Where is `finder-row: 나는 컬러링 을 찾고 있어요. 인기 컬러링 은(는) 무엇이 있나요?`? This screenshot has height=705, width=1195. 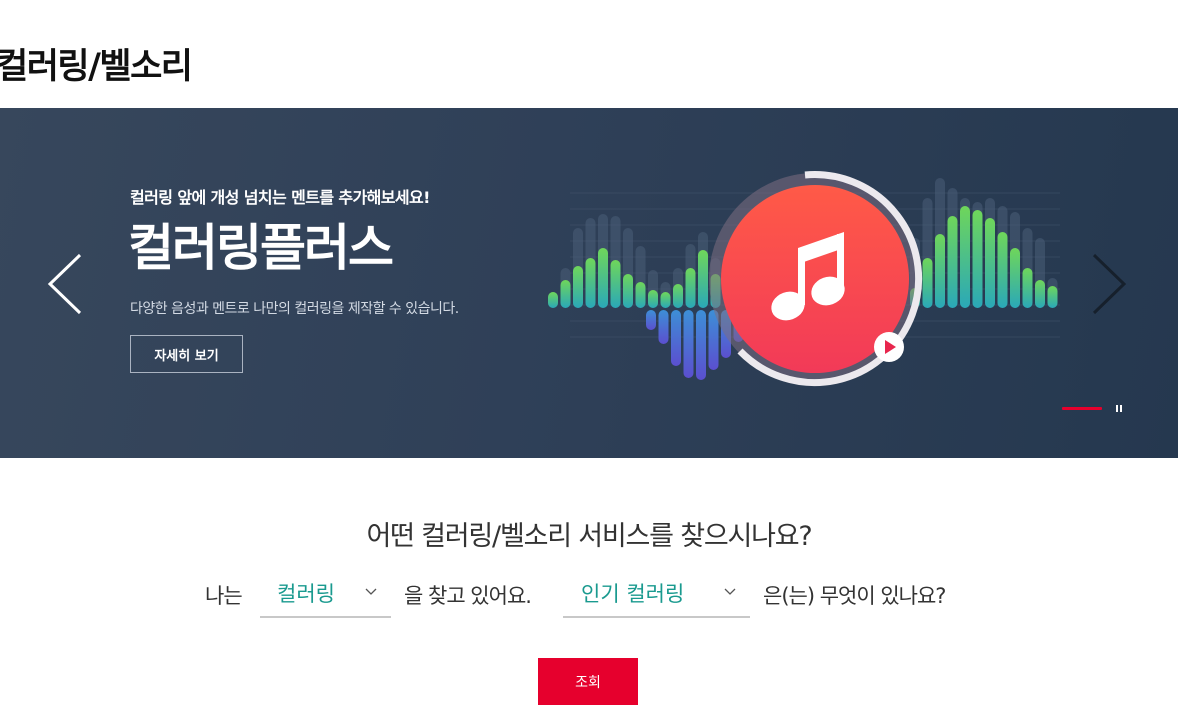 finder-row: 나는 컬러링 을 찾고 있어요. 인기 컬러링 은(는) 무엇이 있나요? is located at coordinates (597, 596).